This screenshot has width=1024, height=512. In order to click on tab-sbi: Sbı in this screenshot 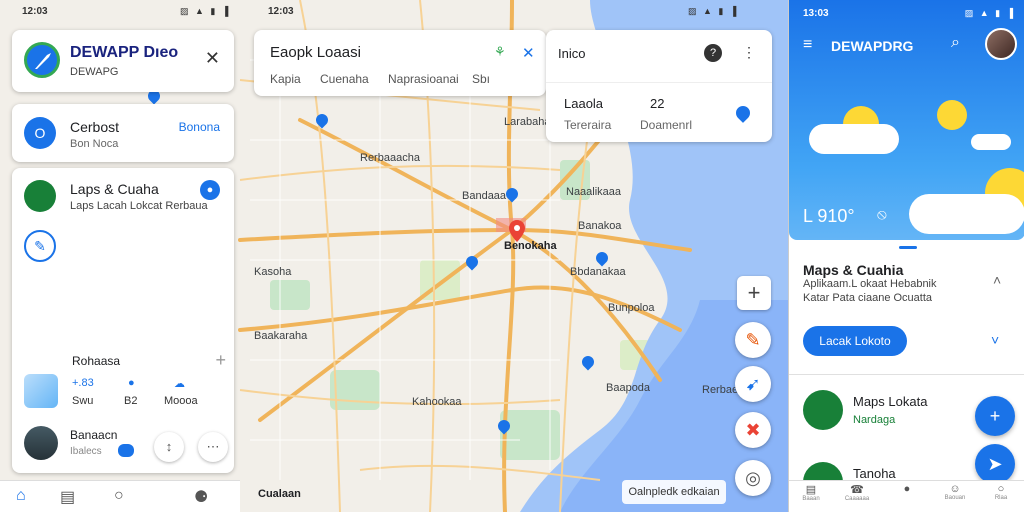, I will do `click(481, 79)`.